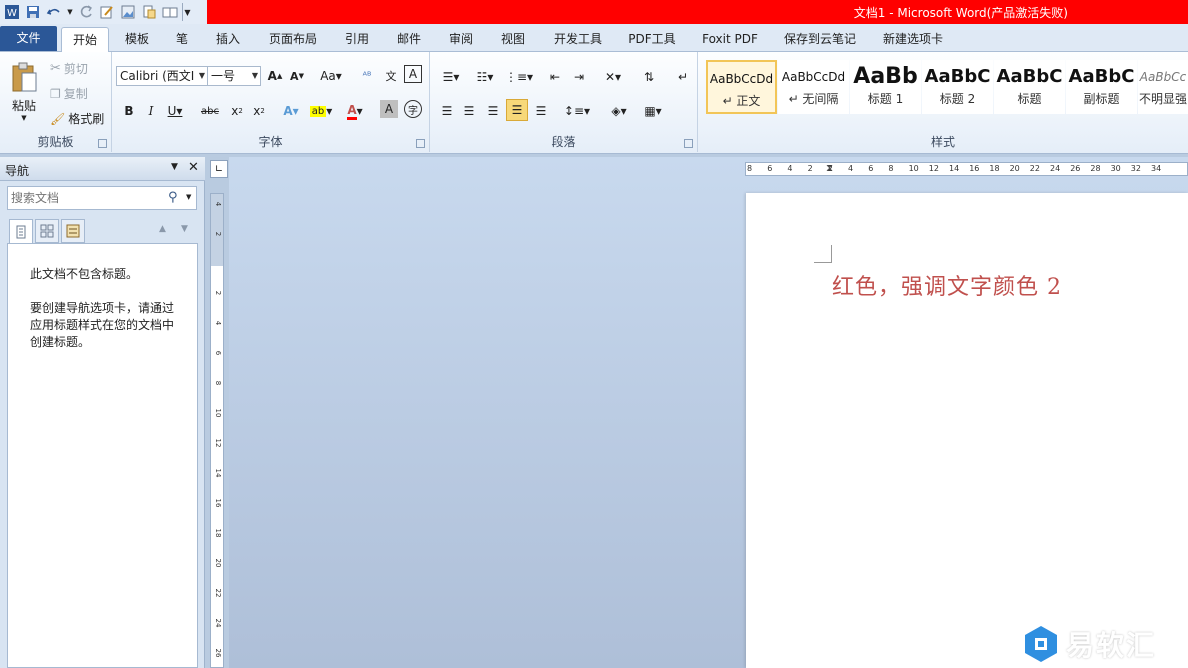  What do you see at coordinates (563, 142) in the screenshot?
I see `paragraph-label: 段落` at bounding box center [563, 142].